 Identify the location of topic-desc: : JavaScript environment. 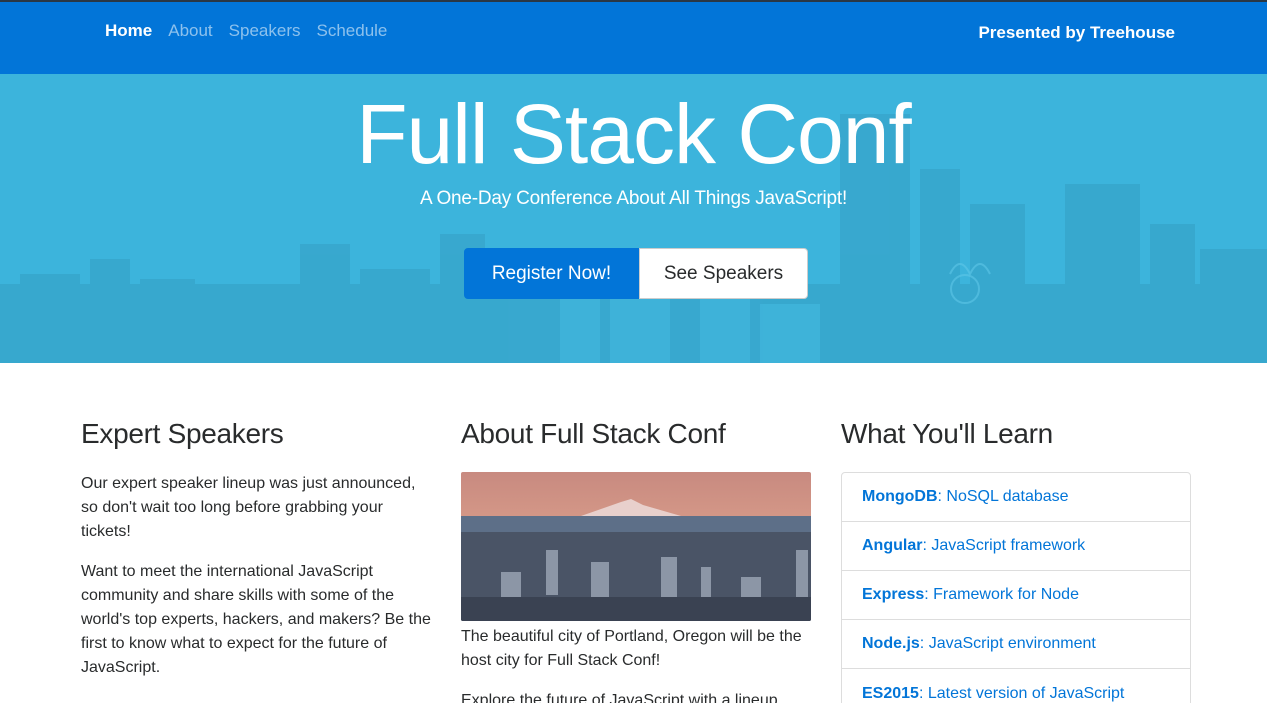
(1007, 643).